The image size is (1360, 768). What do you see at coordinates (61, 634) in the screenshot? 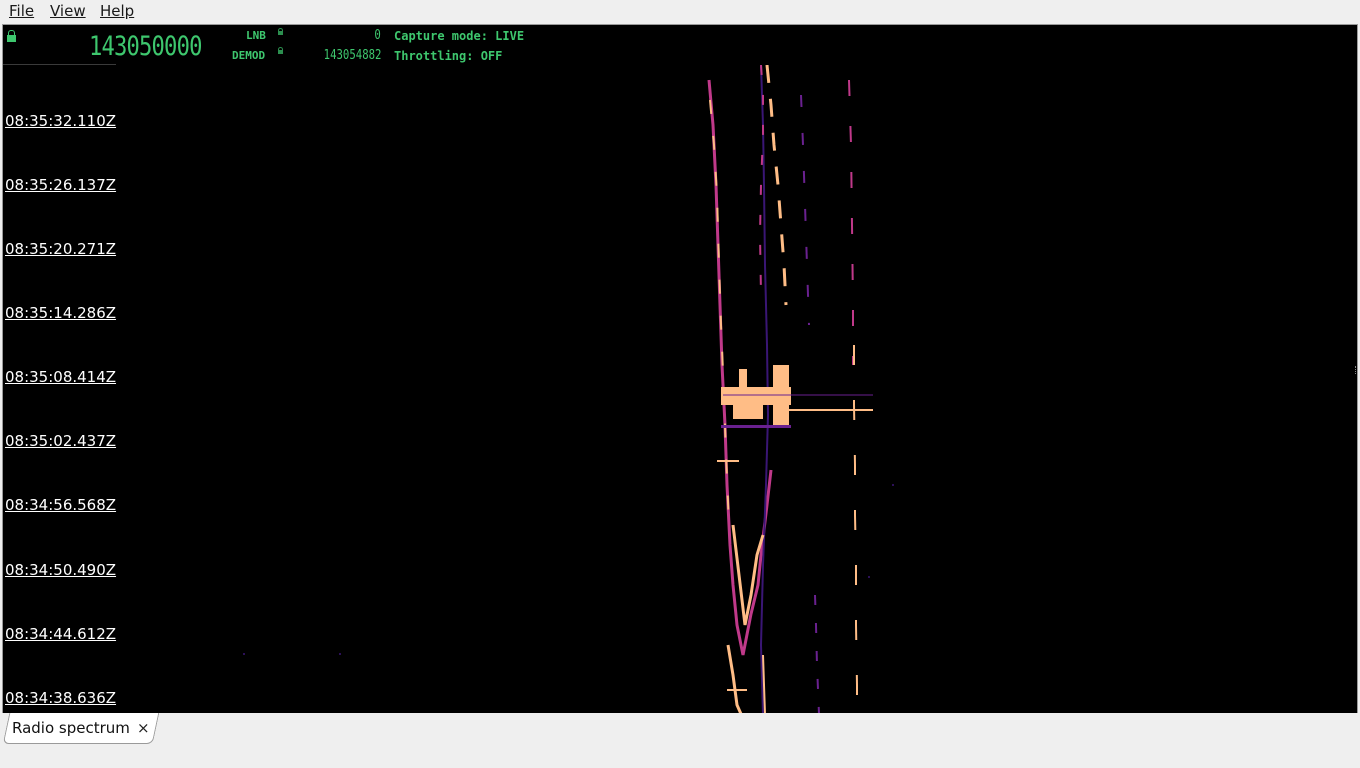
I see `timestamp-label: 08:34:44.612Z` at bounding box center [61, 634].